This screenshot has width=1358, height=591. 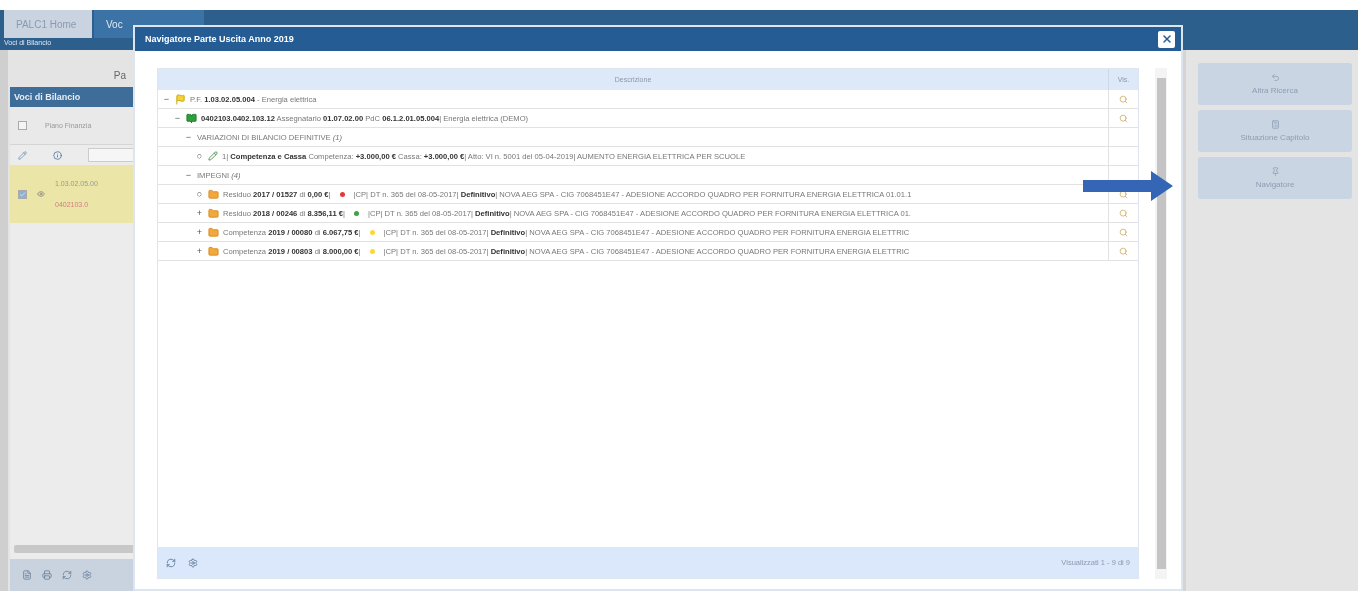 I want to click on search-icon, so click(x=1123, y=194).